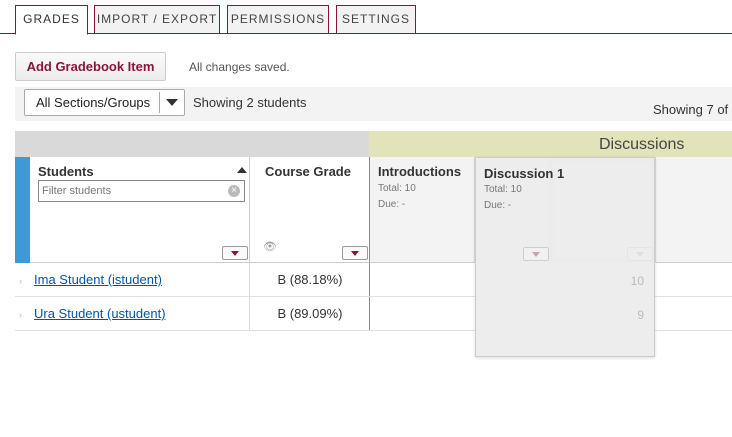 The image size is (732, 437). I want to click on filter-students-input: Filter students ×, so click(141, 191).